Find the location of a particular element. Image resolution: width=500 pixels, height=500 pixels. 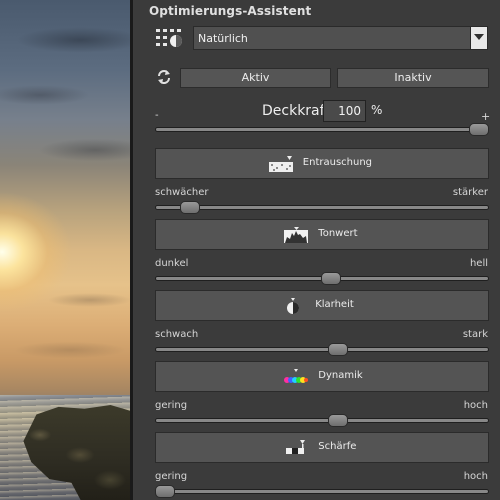

preset-dropdown: Natürlich is located at coordinates (340, 38).